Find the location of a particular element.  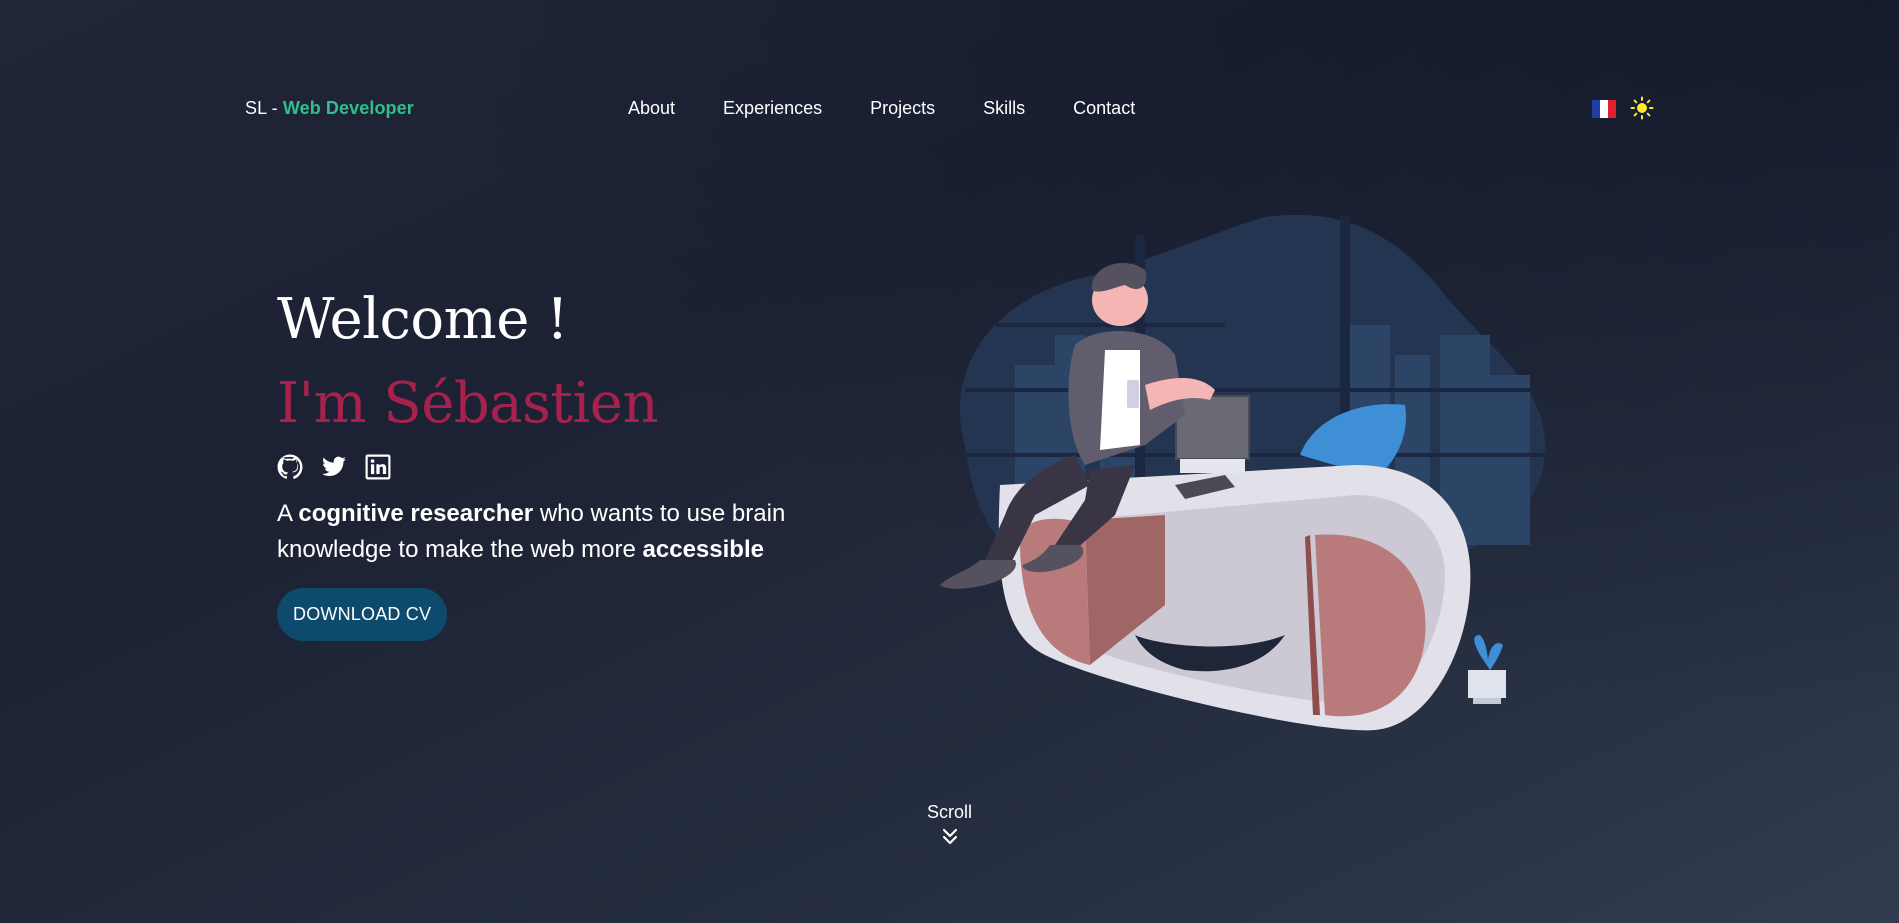

scroll-label: Scroll is located at coordinates (949, 812).